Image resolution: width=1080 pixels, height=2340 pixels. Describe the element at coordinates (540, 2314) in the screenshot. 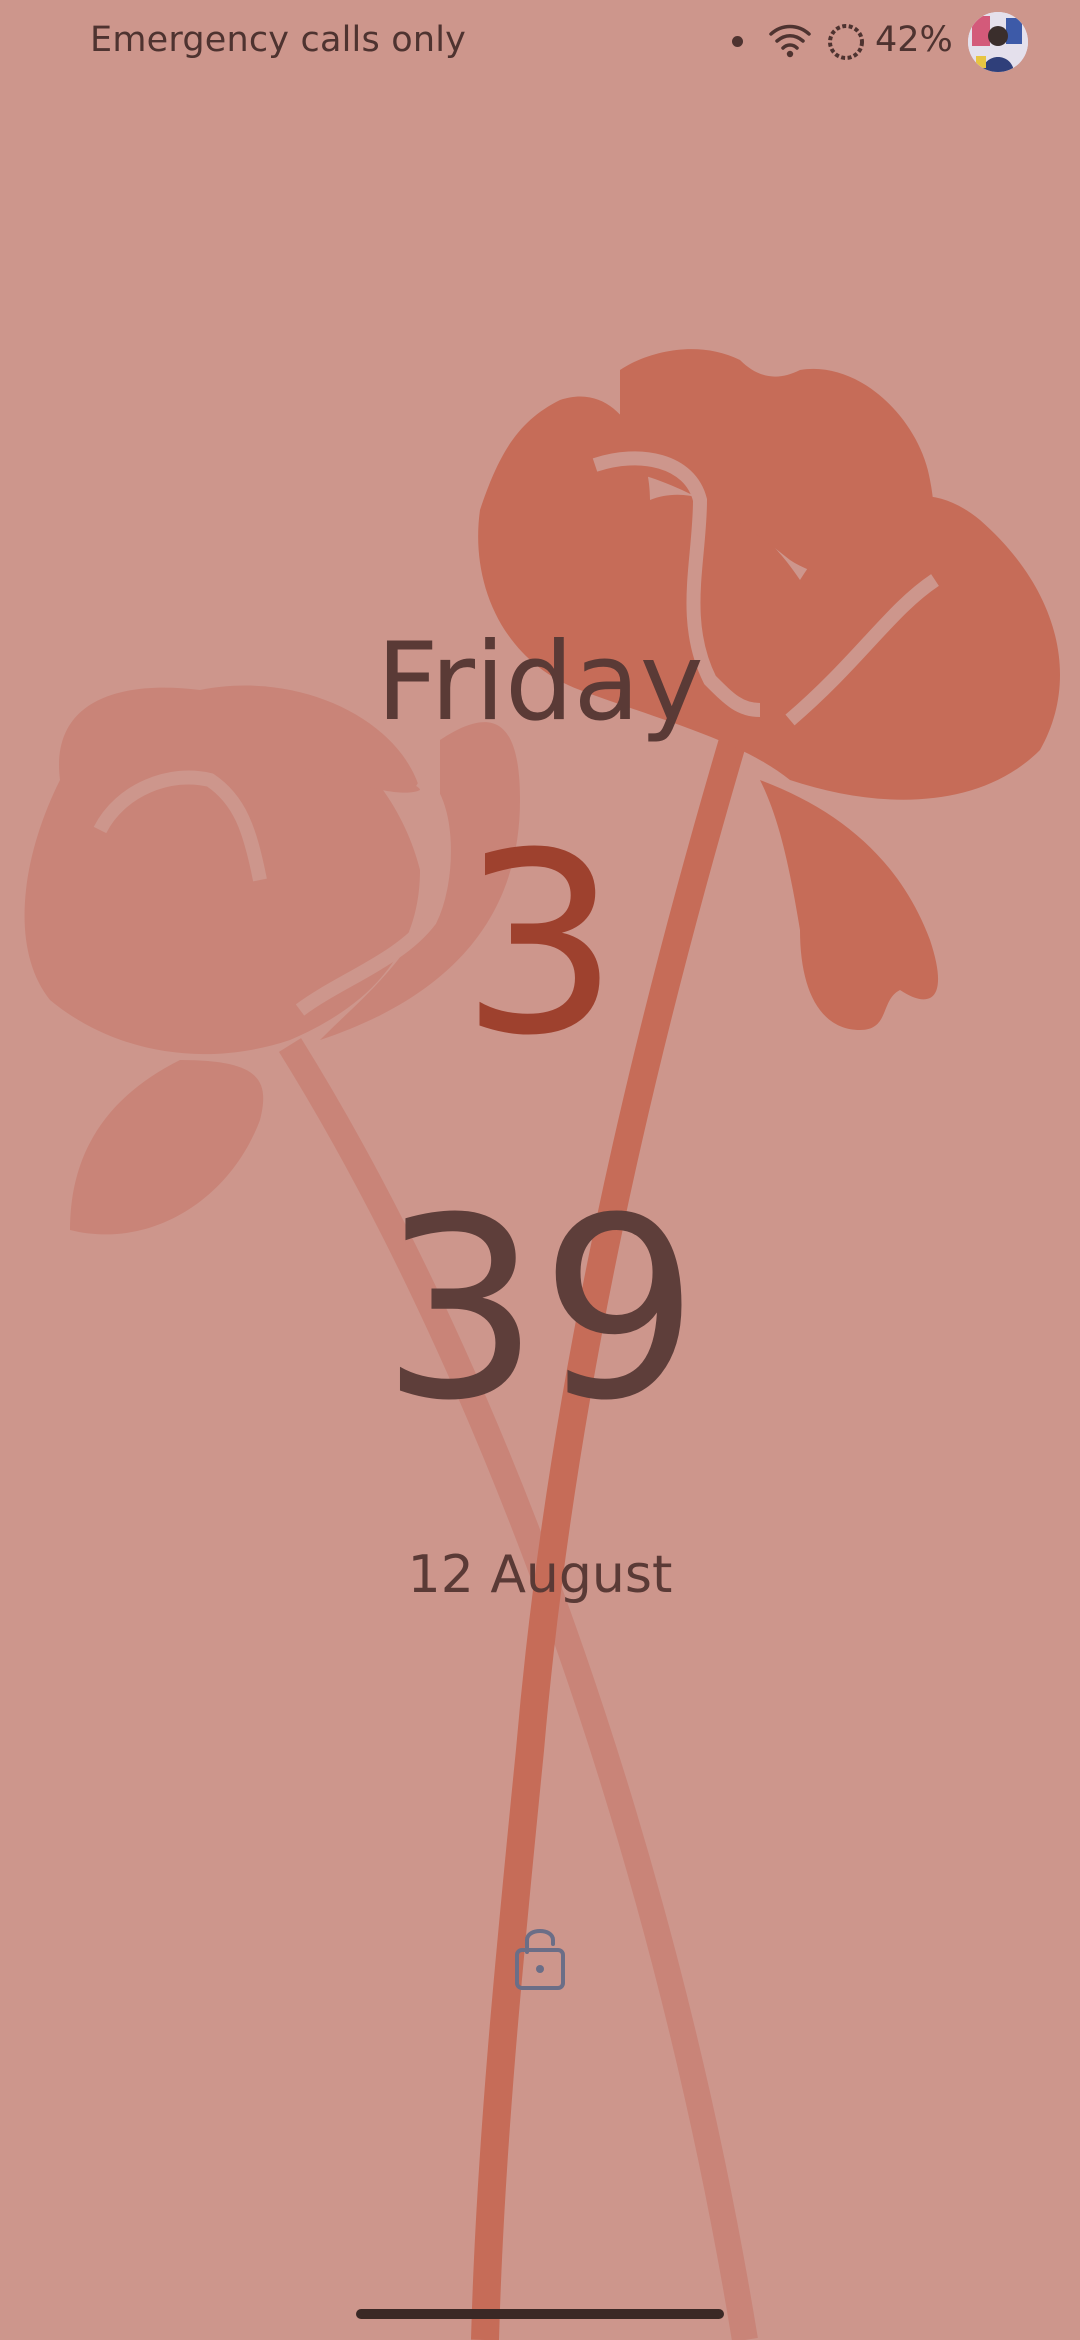

I see `home-indicator` at that location.